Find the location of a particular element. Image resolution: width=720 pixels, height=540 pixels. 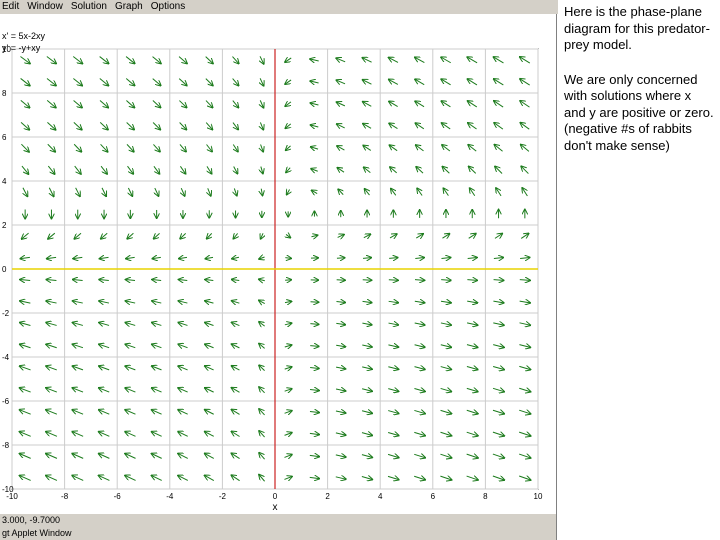

x-tick-label: 4 is located at coordinates (380, 496).